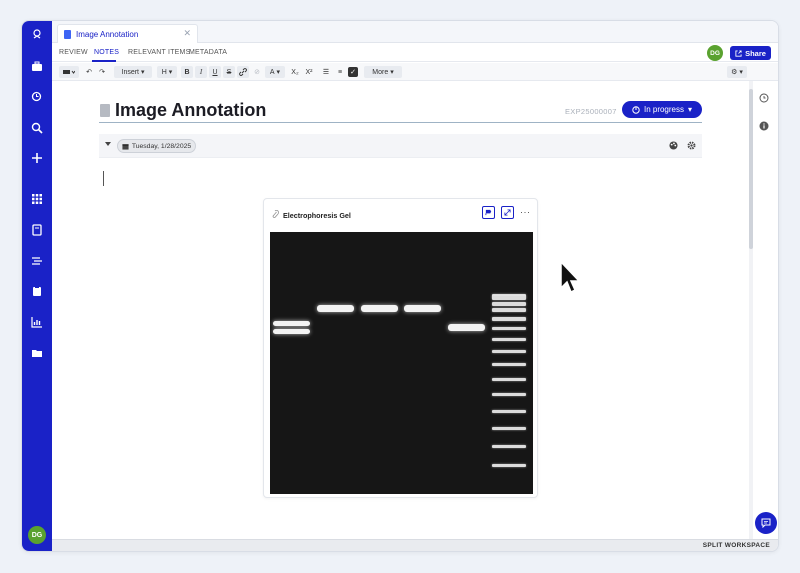 This screenshot has height=573, width=800. Describe the element at coordinates (37, 261) in the screenshot. I see `workflow-icon` at that location.